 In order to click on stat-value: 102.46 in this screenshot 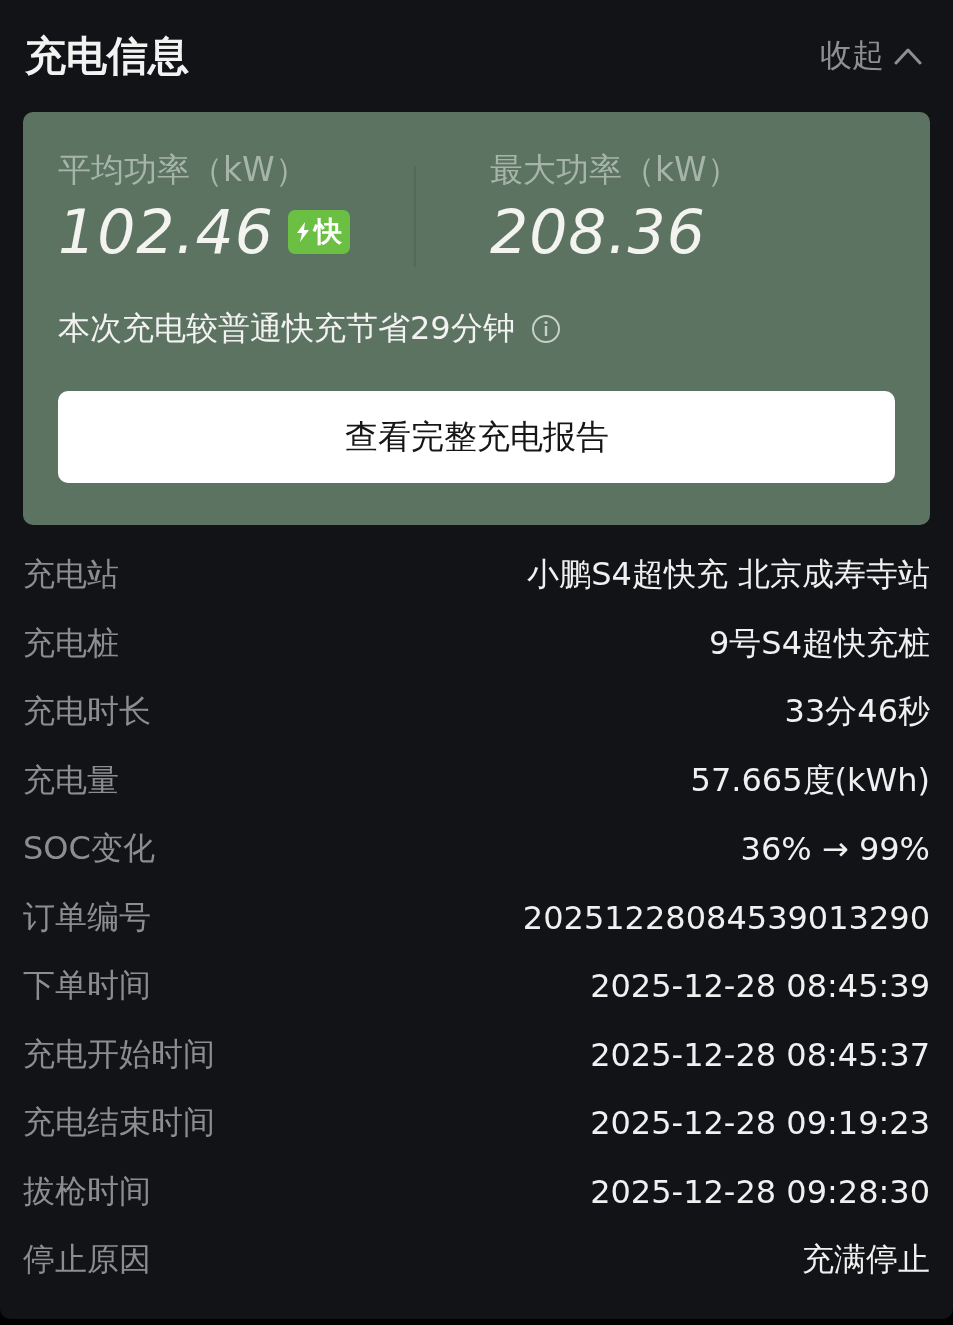, I will do `click(166, 232)`.